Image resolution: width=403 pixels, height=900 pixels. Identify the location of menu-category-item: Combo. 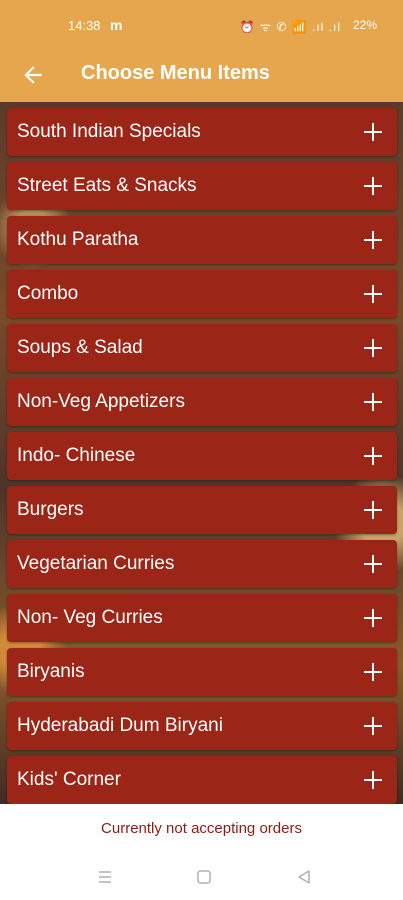
(202, 294).